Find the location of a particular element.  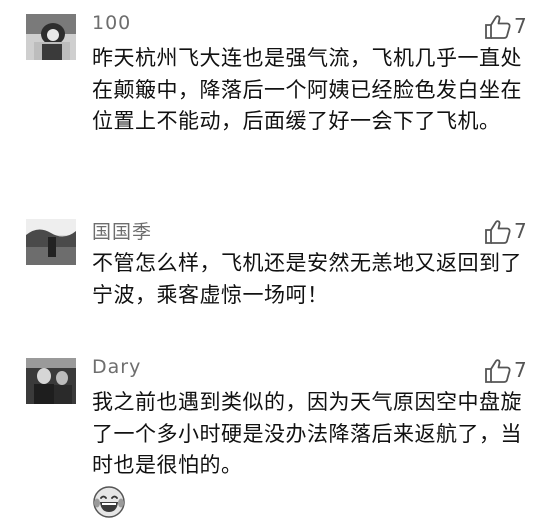

laughing-crying-emoji-icon is located at coordinates (109, 502).